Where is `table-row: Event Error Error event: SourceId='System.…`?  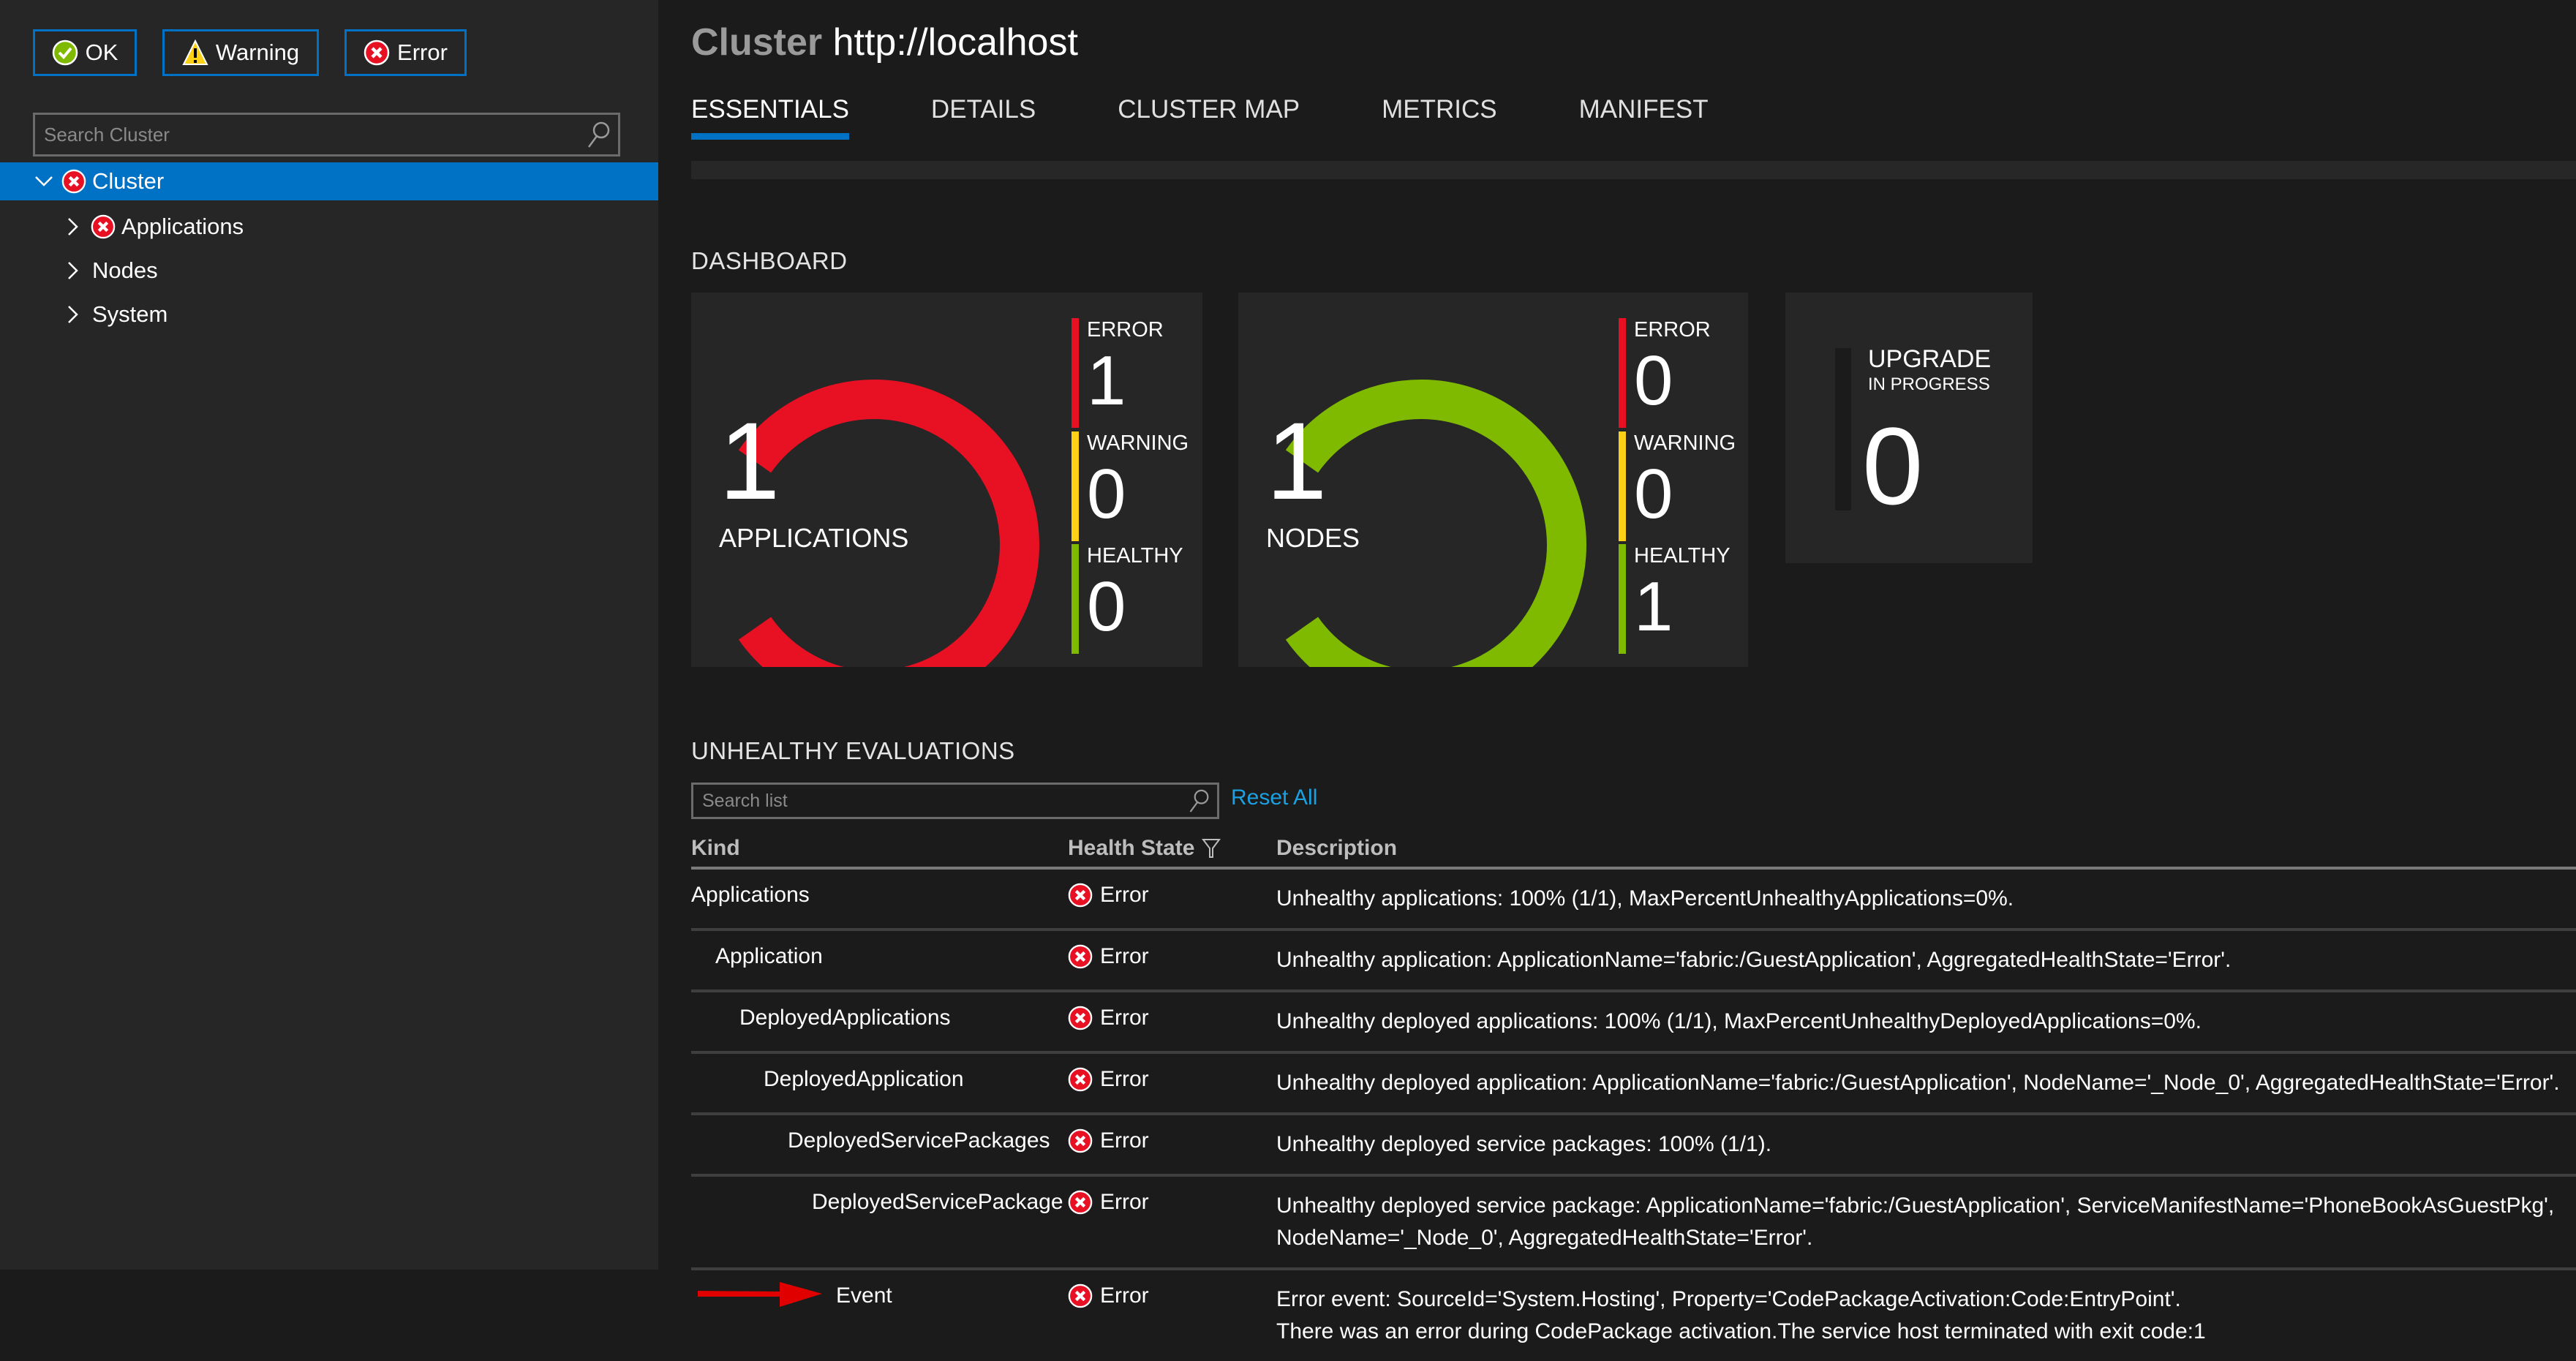
table-row: Event Error Error event: SourceId='System.… is located at coordinates (1633, 1315).